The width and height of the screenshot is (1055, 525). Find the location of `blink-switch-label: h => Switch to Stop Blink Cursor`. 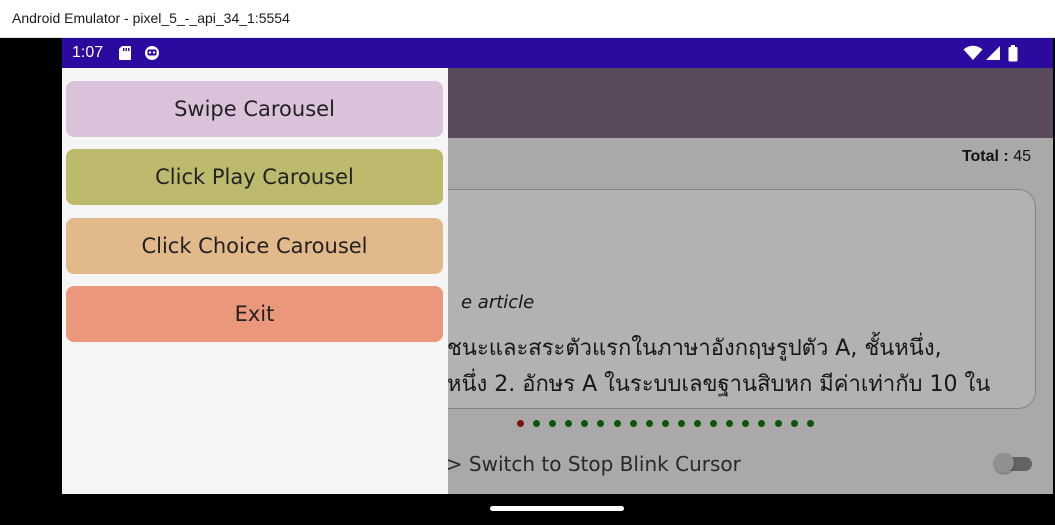

blink-switch-label: h => Switch to Stop Blink Cursor is located at coordinates (575, 464).